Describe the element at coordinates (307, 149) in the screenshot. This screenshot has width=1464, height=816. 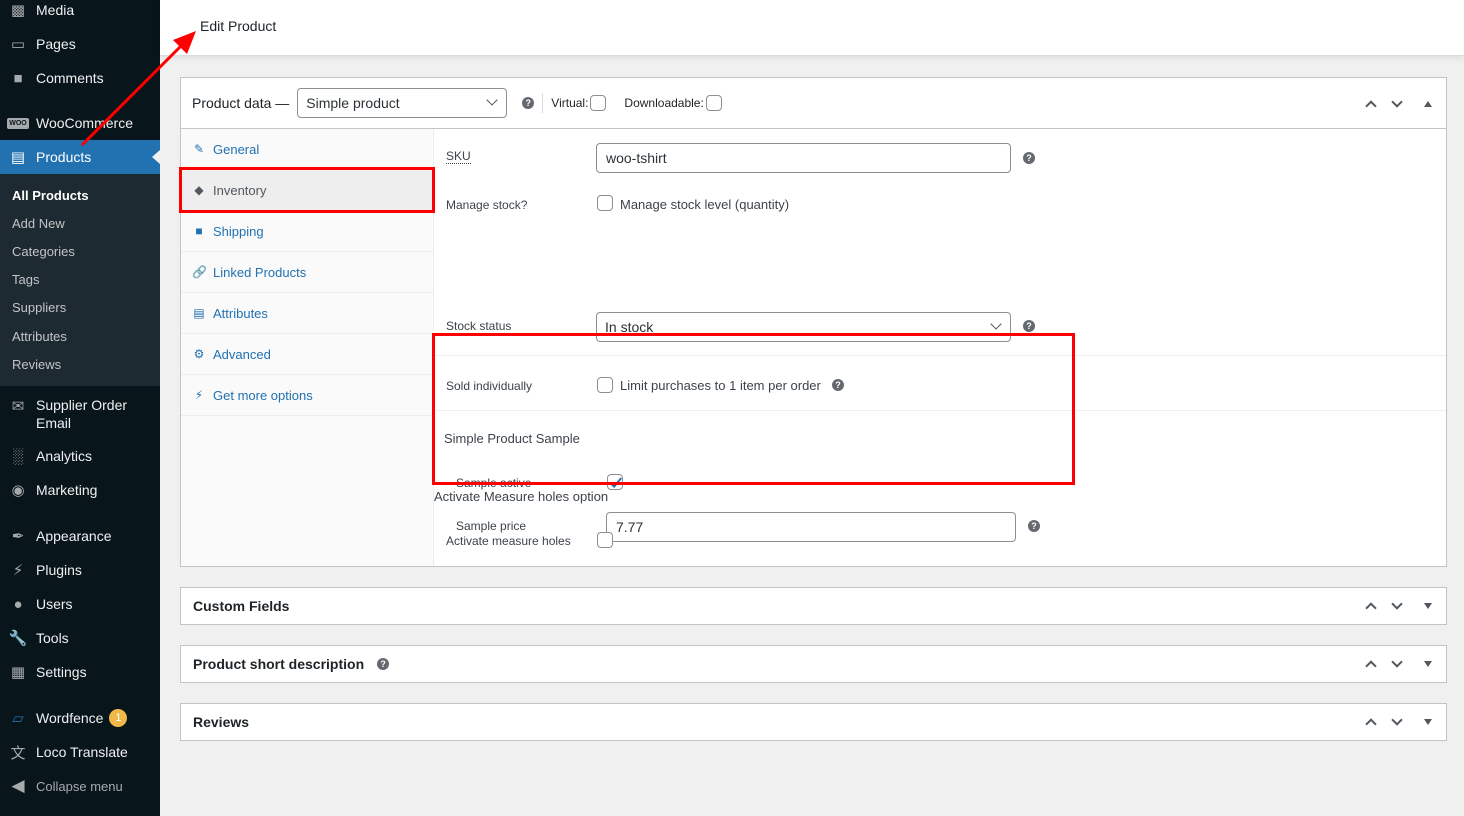
I see `tab-general: ✎ General` at that location.